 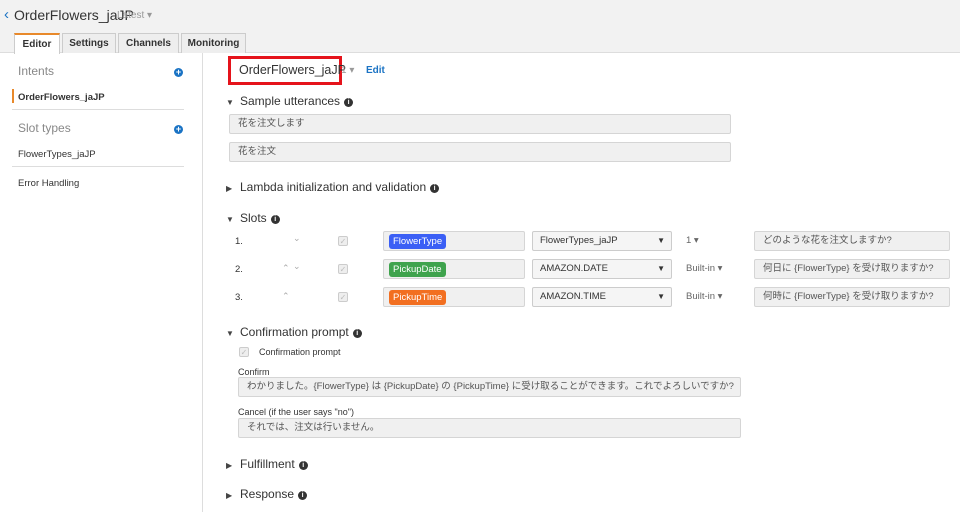 I want to click on slot-version-dropdown: 1 ▾, so click(x=692, y=240).